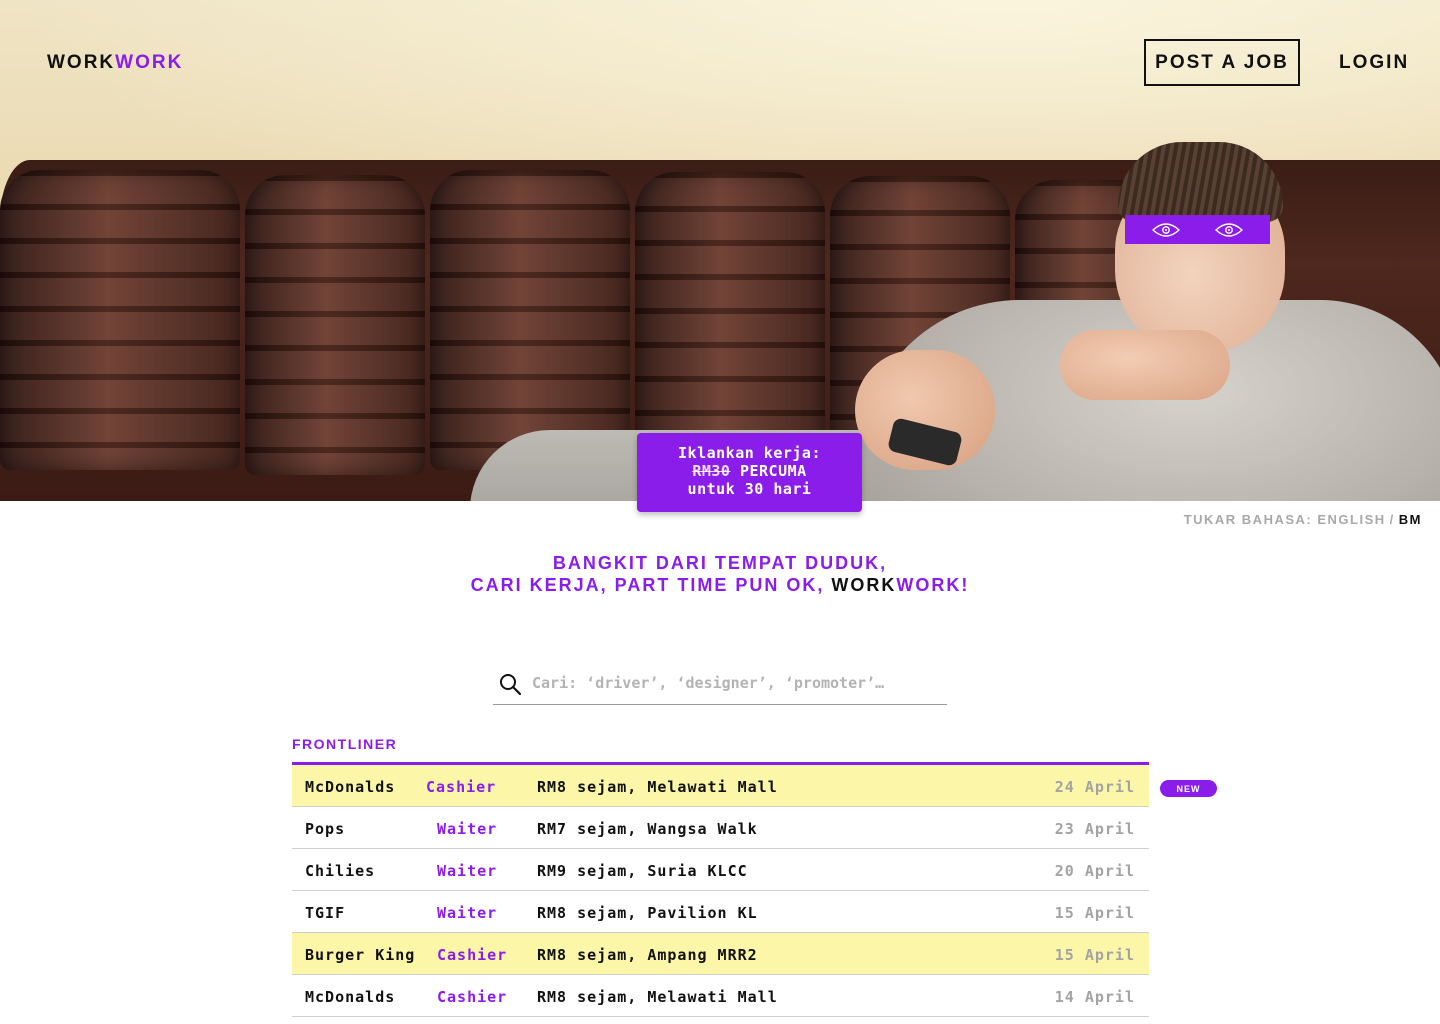 This screenshot has height=1024, width=1440. What do you see at coordinates (933, 585) in the screenshot?
I see `tagline-brand-b: WORK!` at bounding box center [933, 585].